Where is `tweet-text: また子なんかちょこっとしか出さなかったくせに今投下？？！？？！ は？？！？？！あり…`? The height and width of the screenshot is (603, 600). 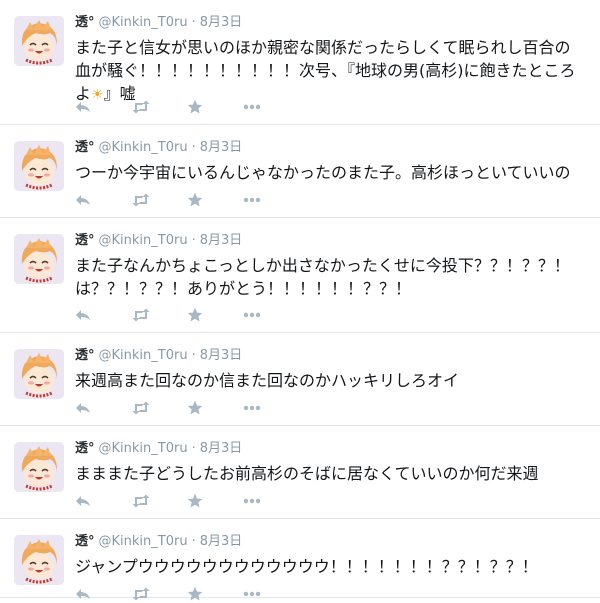
tweet-text: また子なんかちょこっとしか出さなかったくせに今投下？？！？？！ は？？！？？！あり… is located at coordinates (333, 277).